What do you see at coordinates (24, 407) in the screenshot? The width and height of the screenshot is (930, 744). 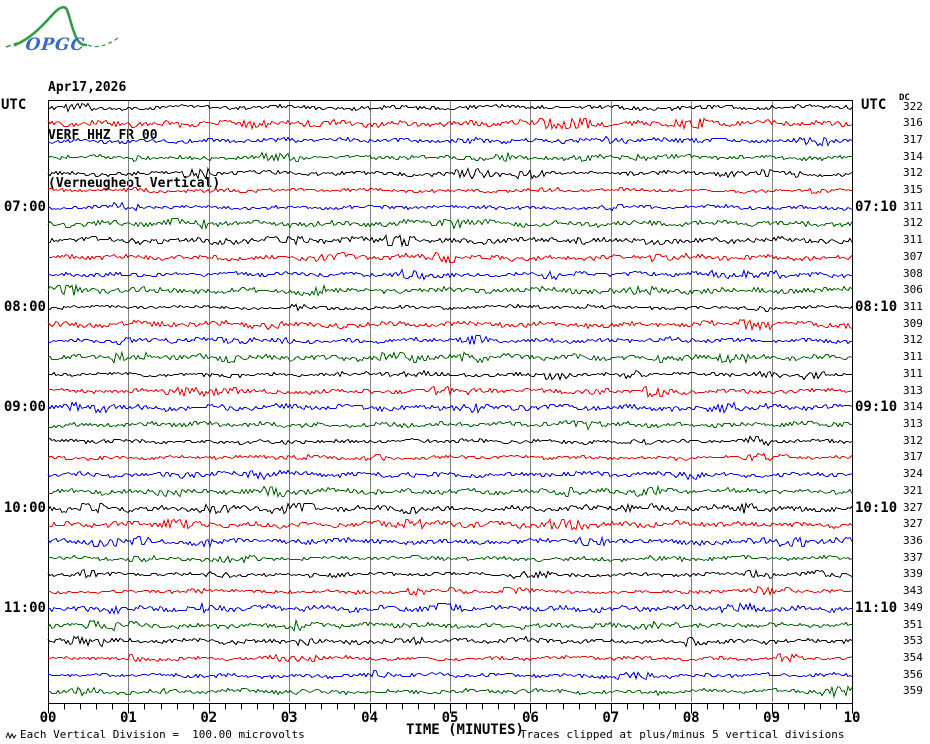 I see `left-hour-label: 09:00` at bounding box center [24, 407].